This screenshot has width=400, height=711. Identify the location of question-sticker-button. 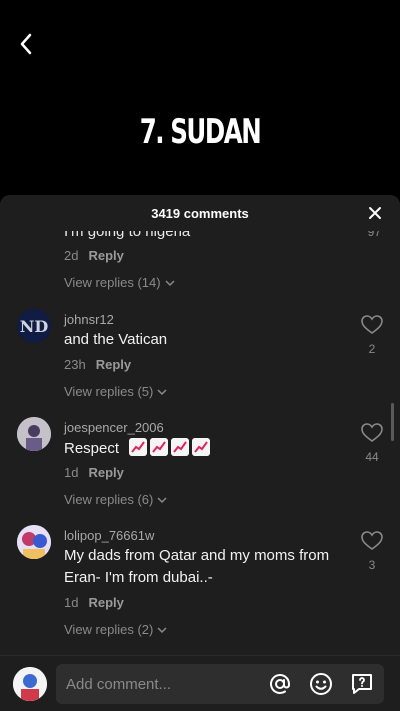
(362, 684).